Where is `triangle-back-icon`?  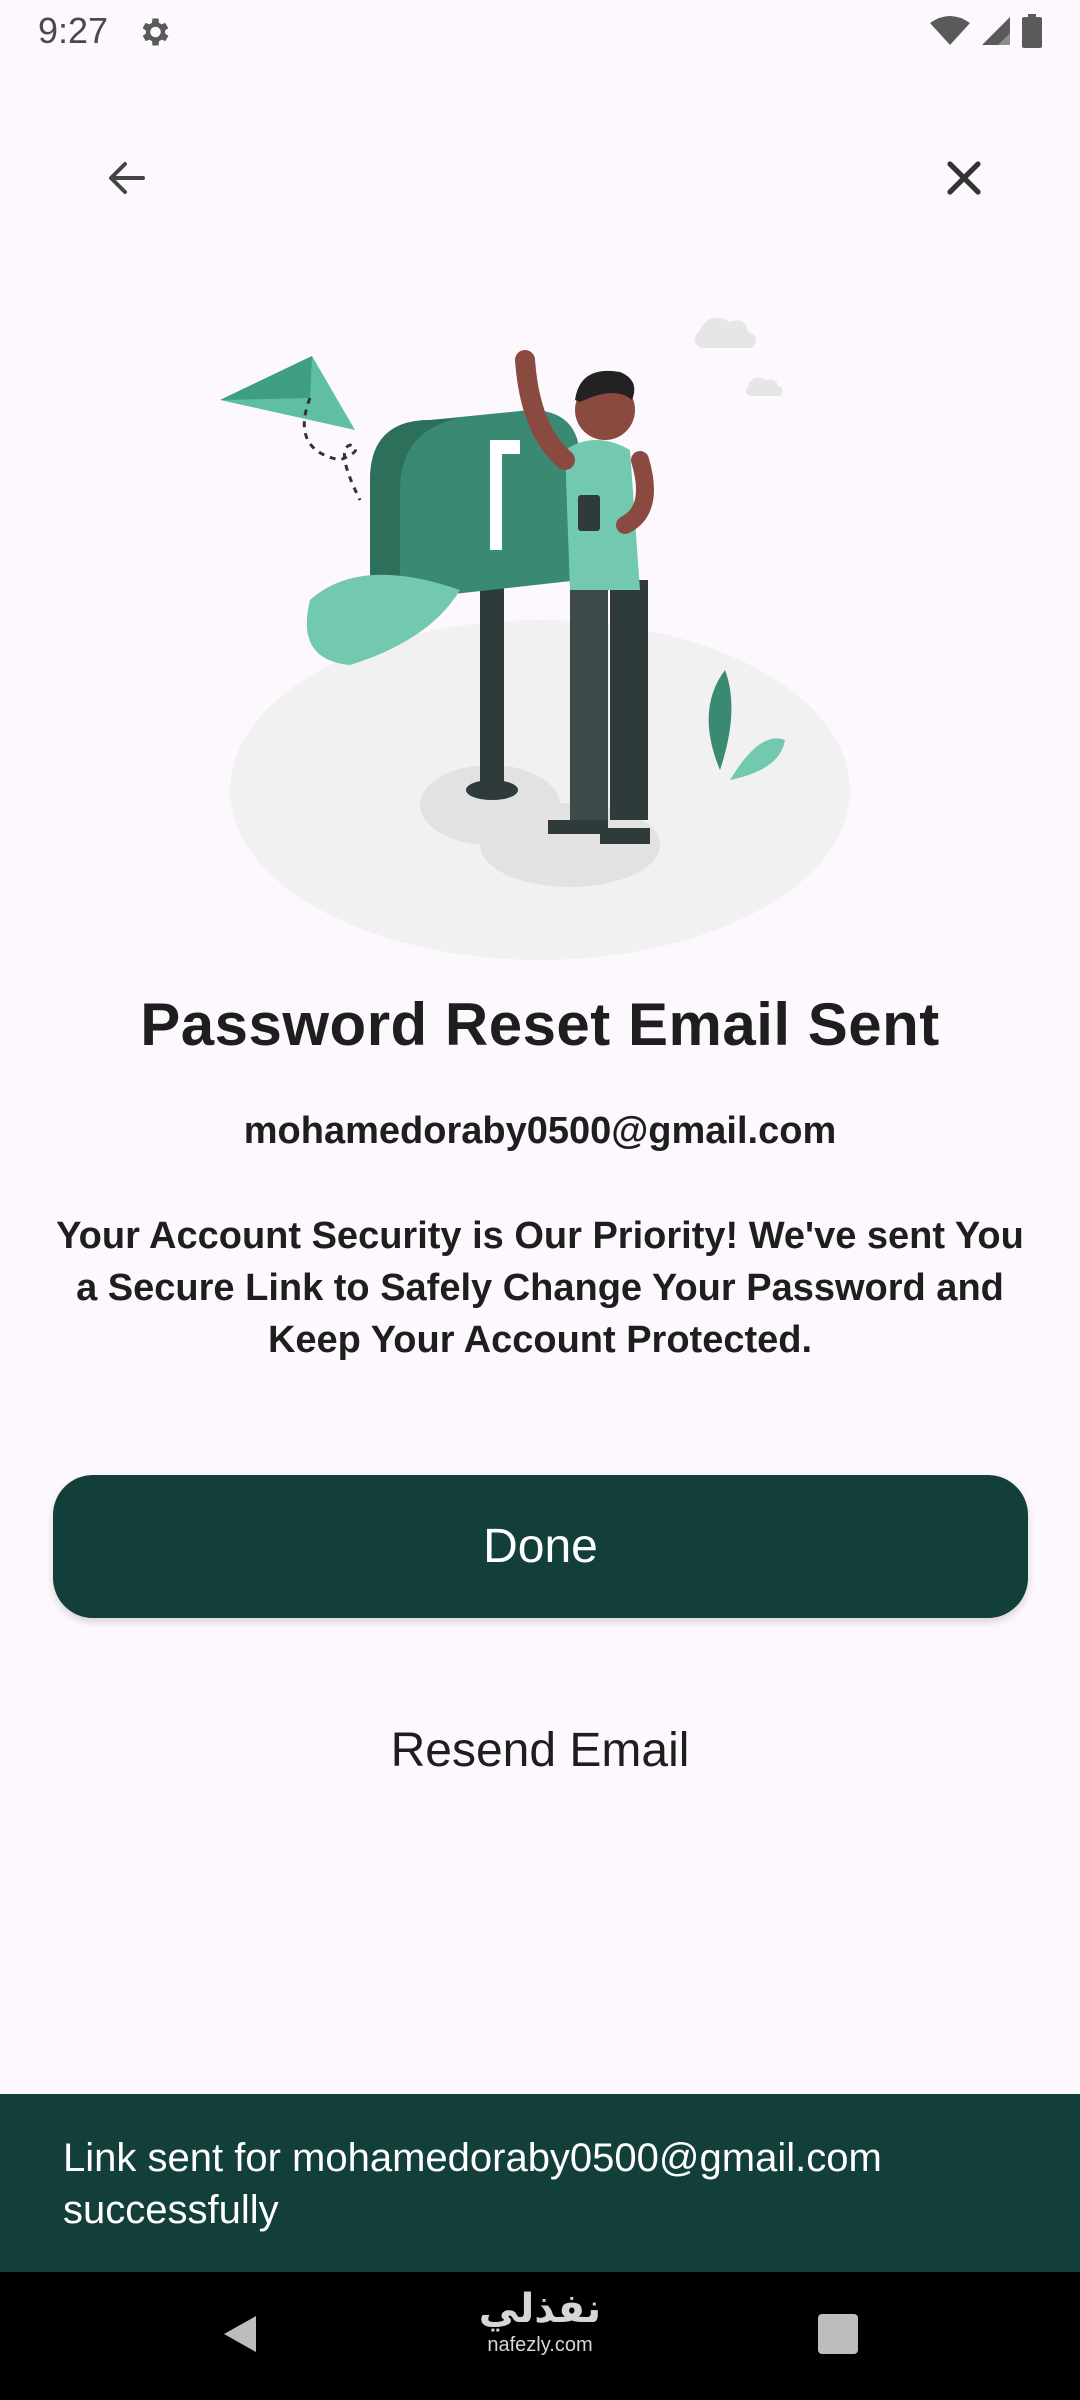
triangle-back-icon is located at coordinates (240, 2334).